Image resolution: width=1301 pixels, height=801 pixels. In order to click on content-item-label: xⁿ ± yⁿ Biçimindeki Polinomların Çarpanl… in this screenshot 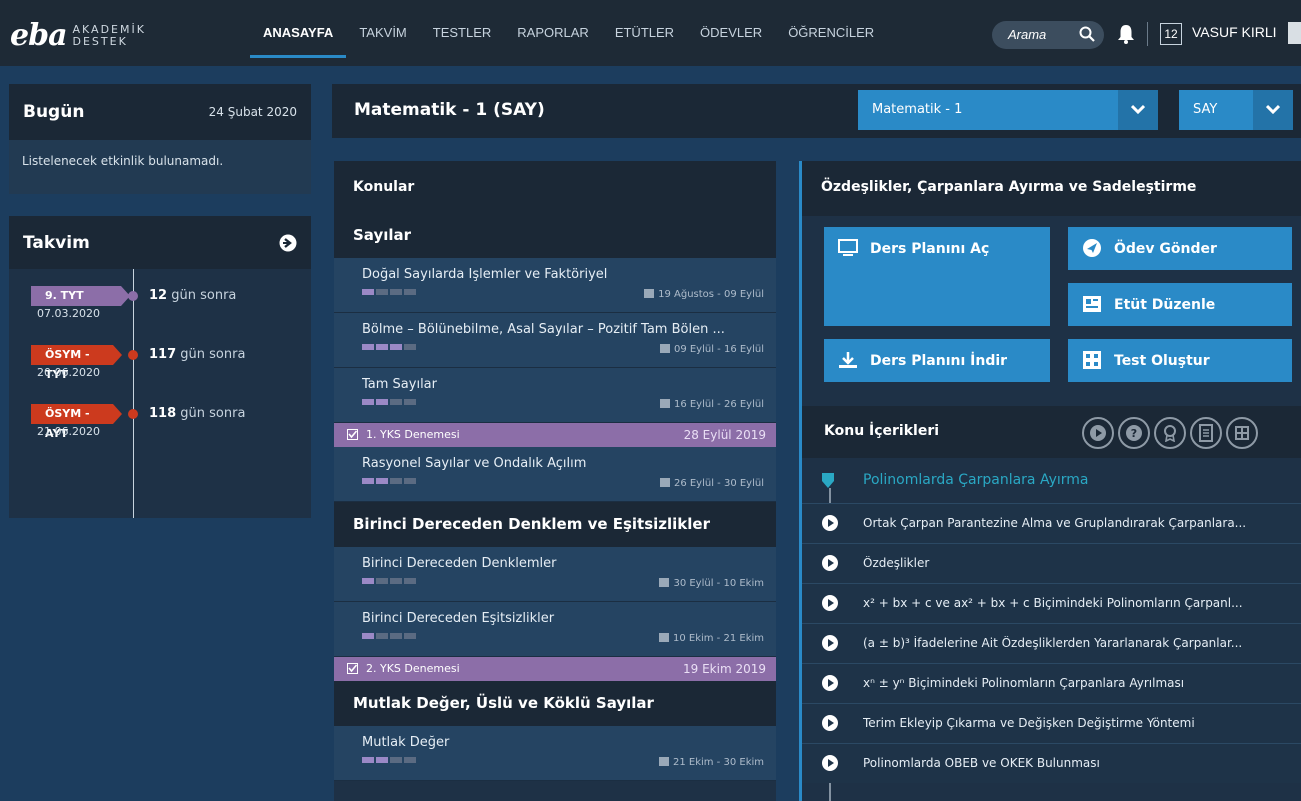, I will do `click(1024, 683)`.